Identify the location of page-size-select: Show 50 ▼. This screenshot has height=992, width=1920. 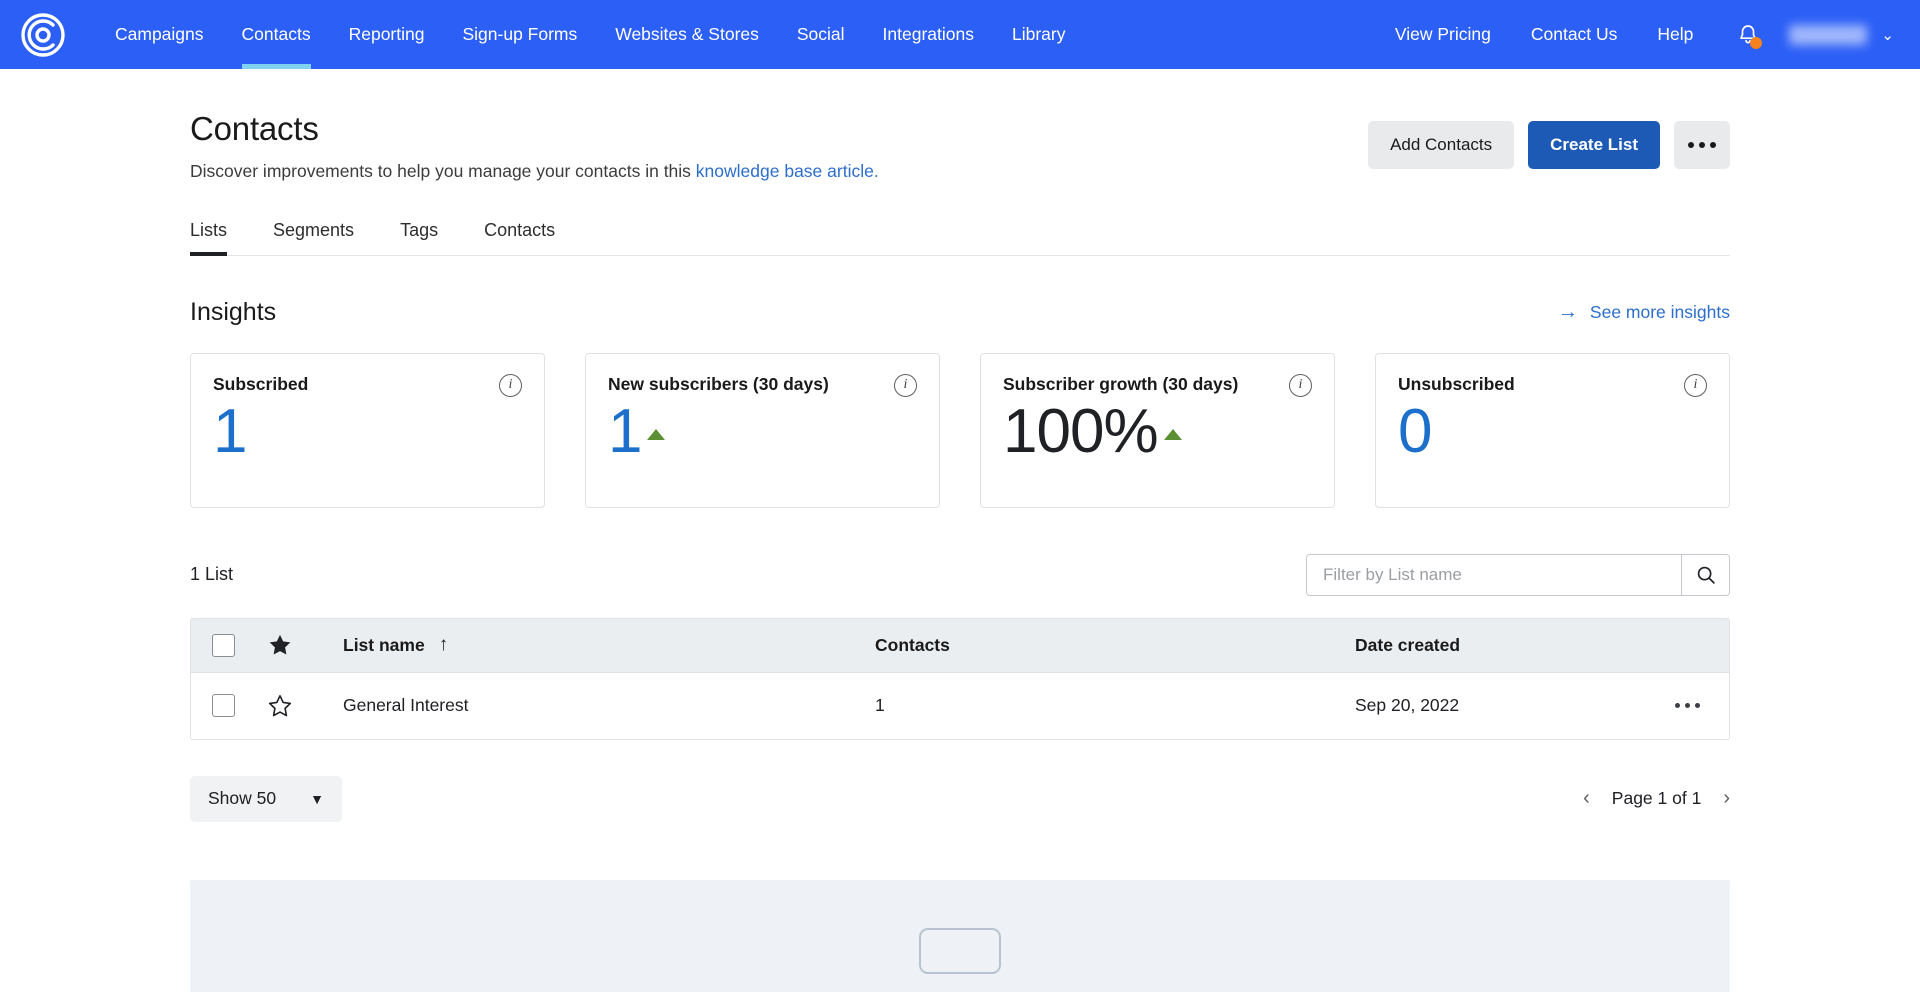
(266, 798).